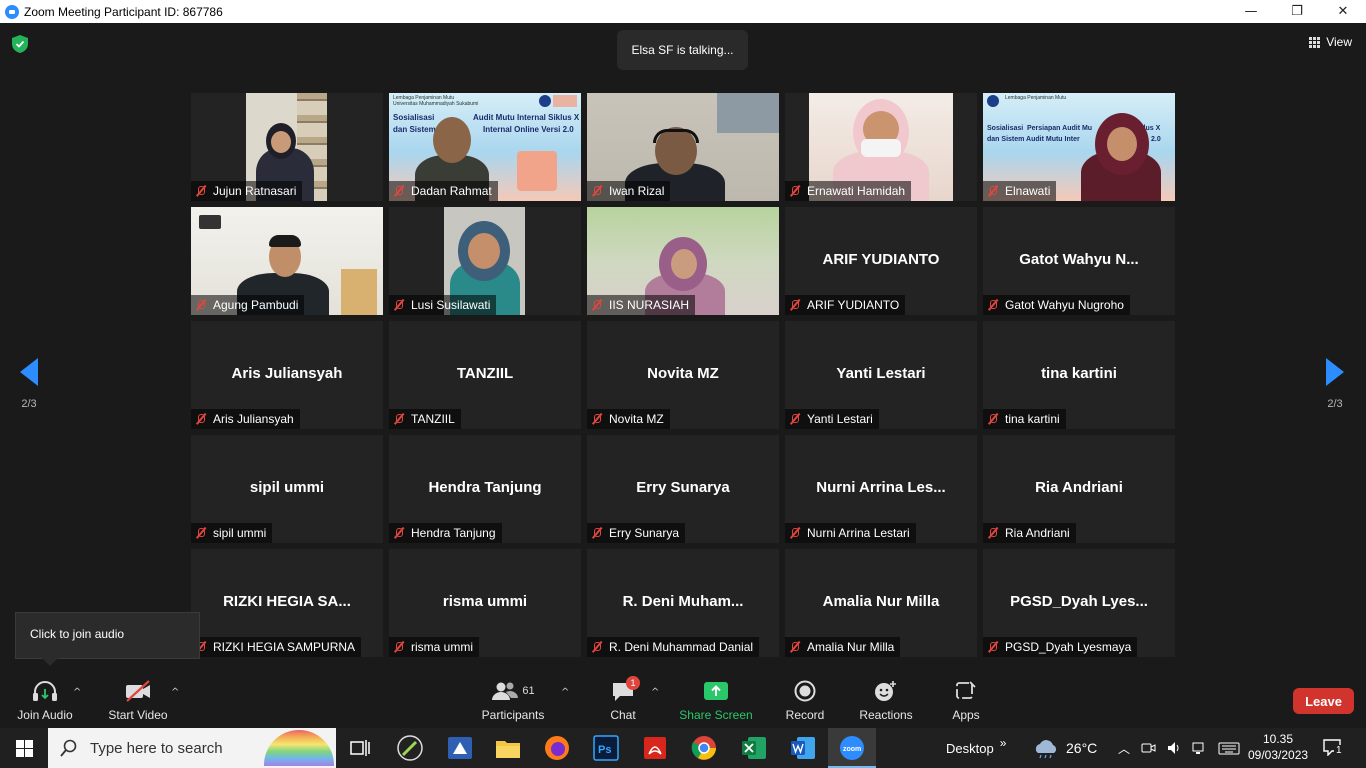  What do you see at coordinates (77, 692) in the screenshot?
I see `audio-options-caret: ^` at bounding box center [77, 692].